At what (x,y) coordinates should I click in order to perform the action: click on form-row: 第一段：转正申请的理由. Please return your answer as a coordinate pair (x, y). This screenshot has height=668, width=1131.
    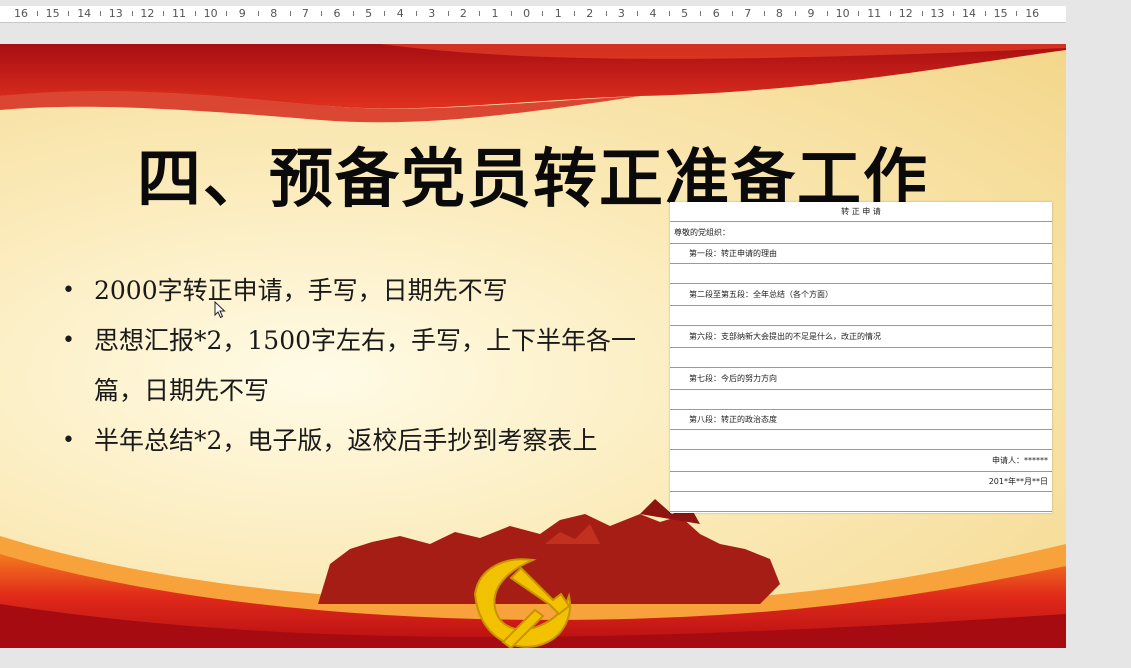
    Looking at the image, I should click on (861, 254).